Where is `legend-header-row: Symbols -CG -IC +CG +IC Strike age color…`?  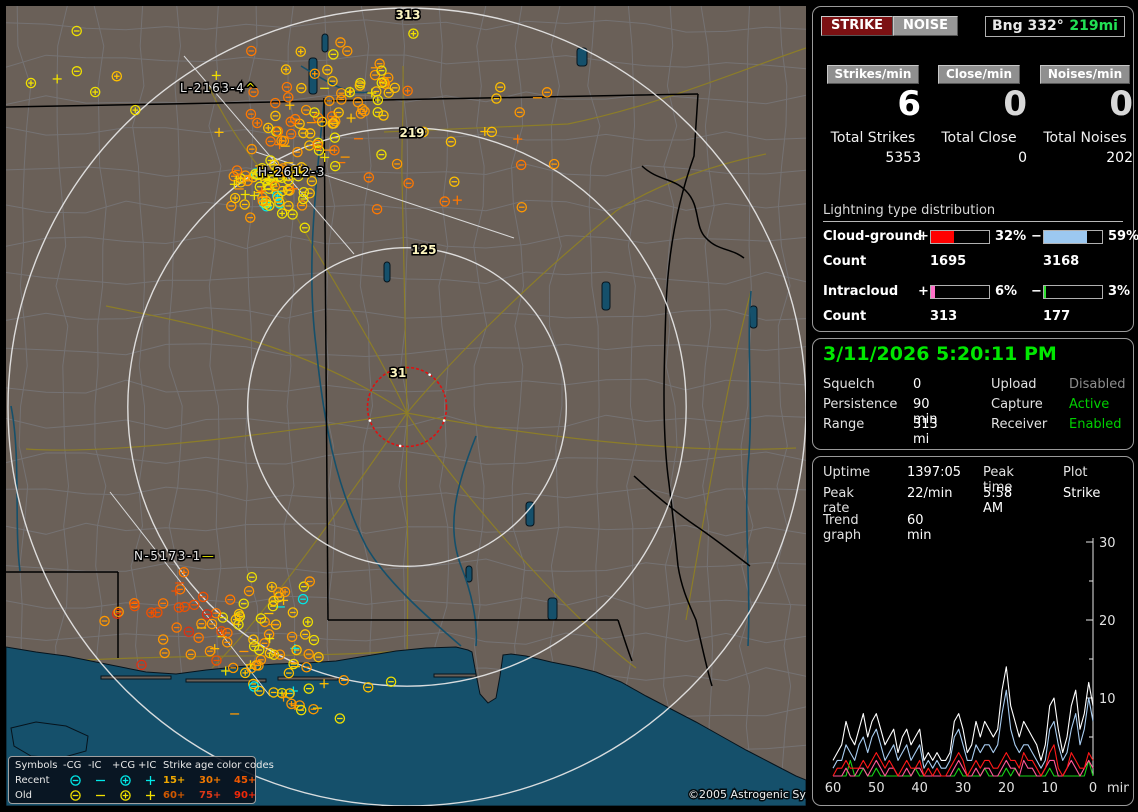
legend-header-row: Symbols -CG -IC +CG +IC Strike age color… is located at coordinates (144, 765).